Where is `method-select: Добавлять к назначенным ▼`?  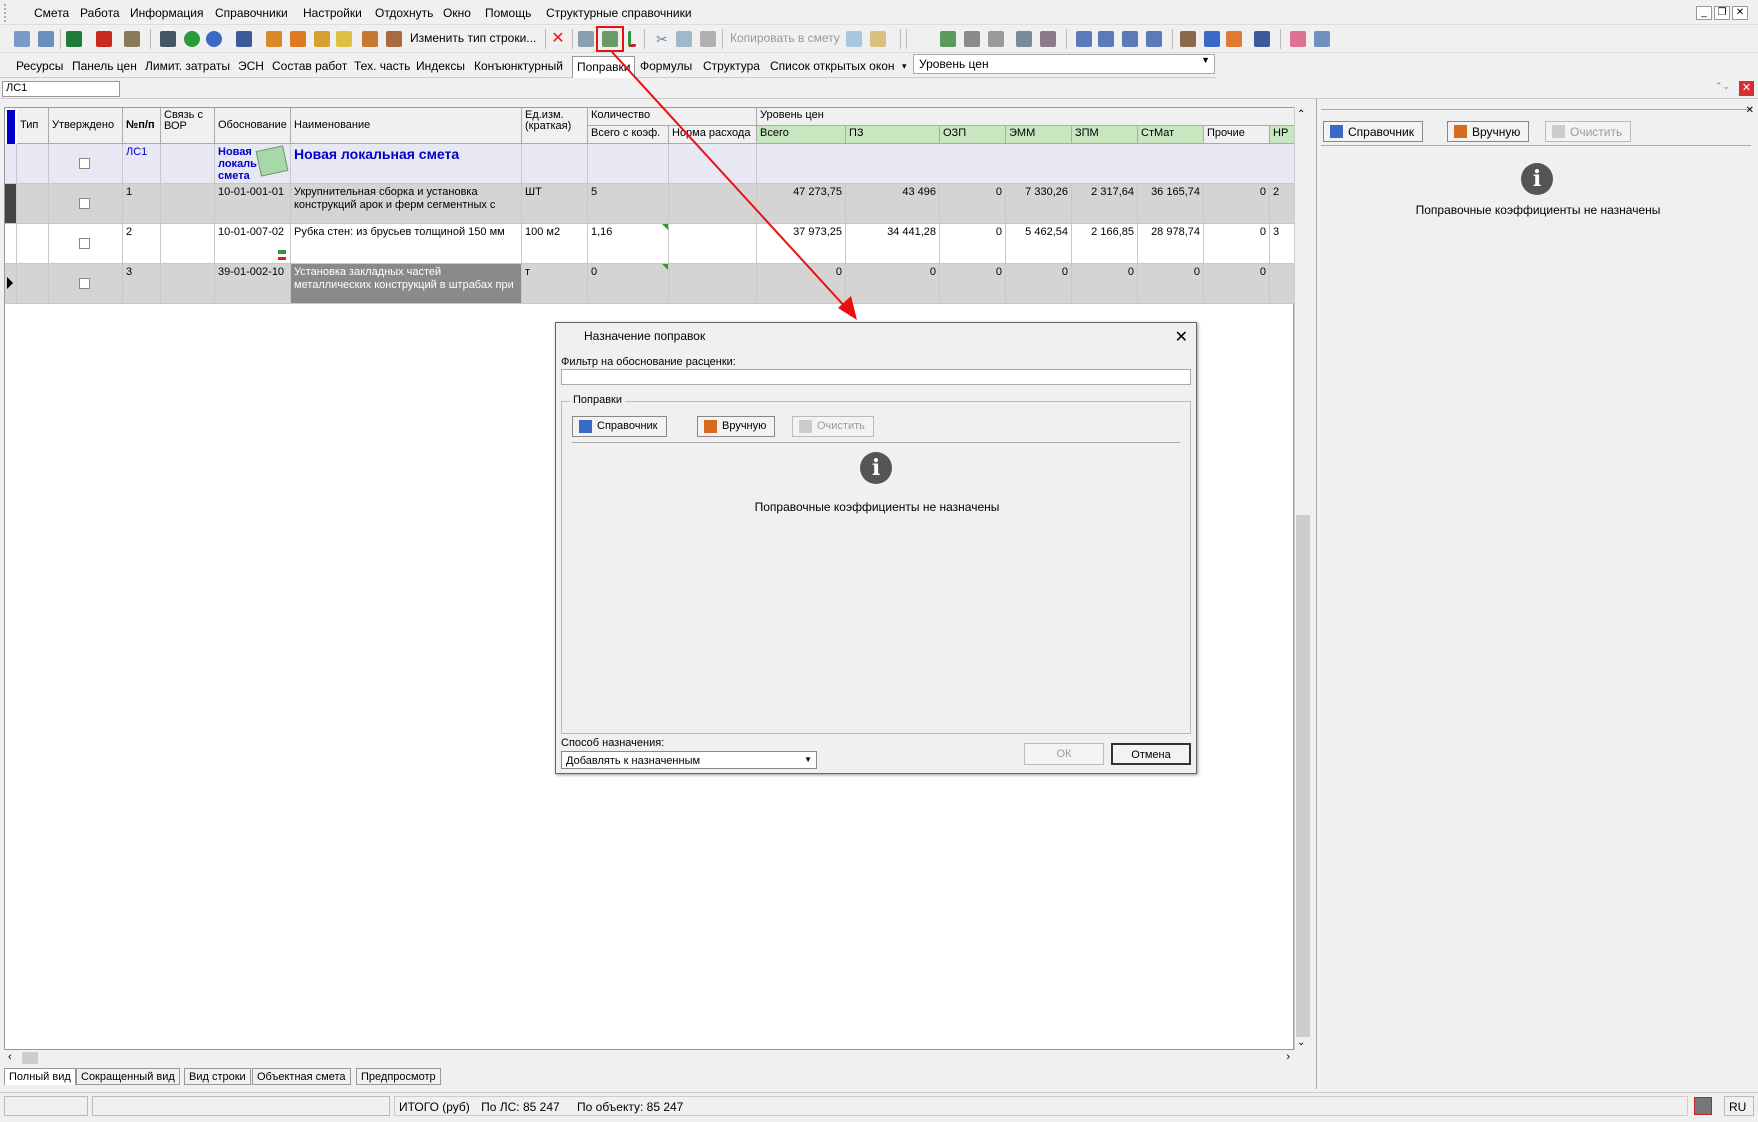 method-select: Добавлять к назначенным ▼ is located at coordinates (689, 760).